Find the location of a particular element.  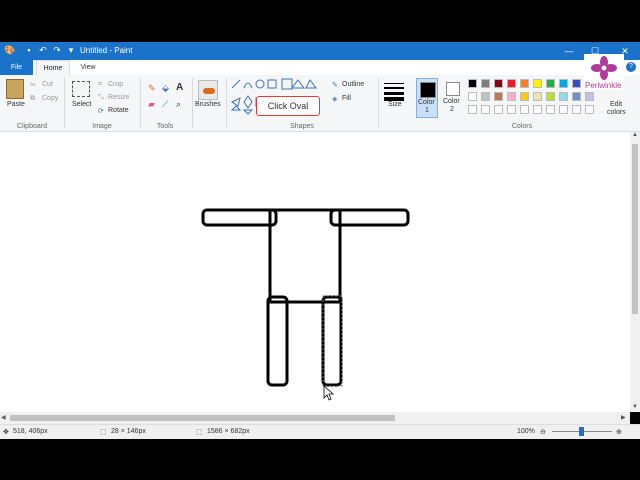

size-icon is located at coordinates (394, 91).